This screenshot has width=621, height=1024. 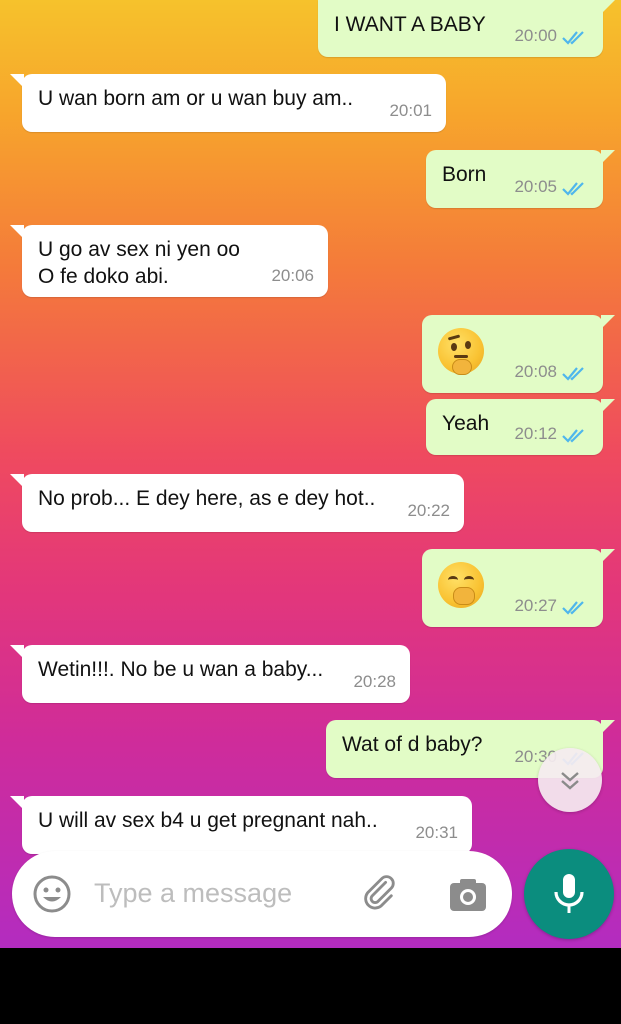 What do you see at coordinates (208, 820) in the screenshot?
I see `message-text: U will av sex b4 u get pregnant nah..` at bounding box center [208, 820].